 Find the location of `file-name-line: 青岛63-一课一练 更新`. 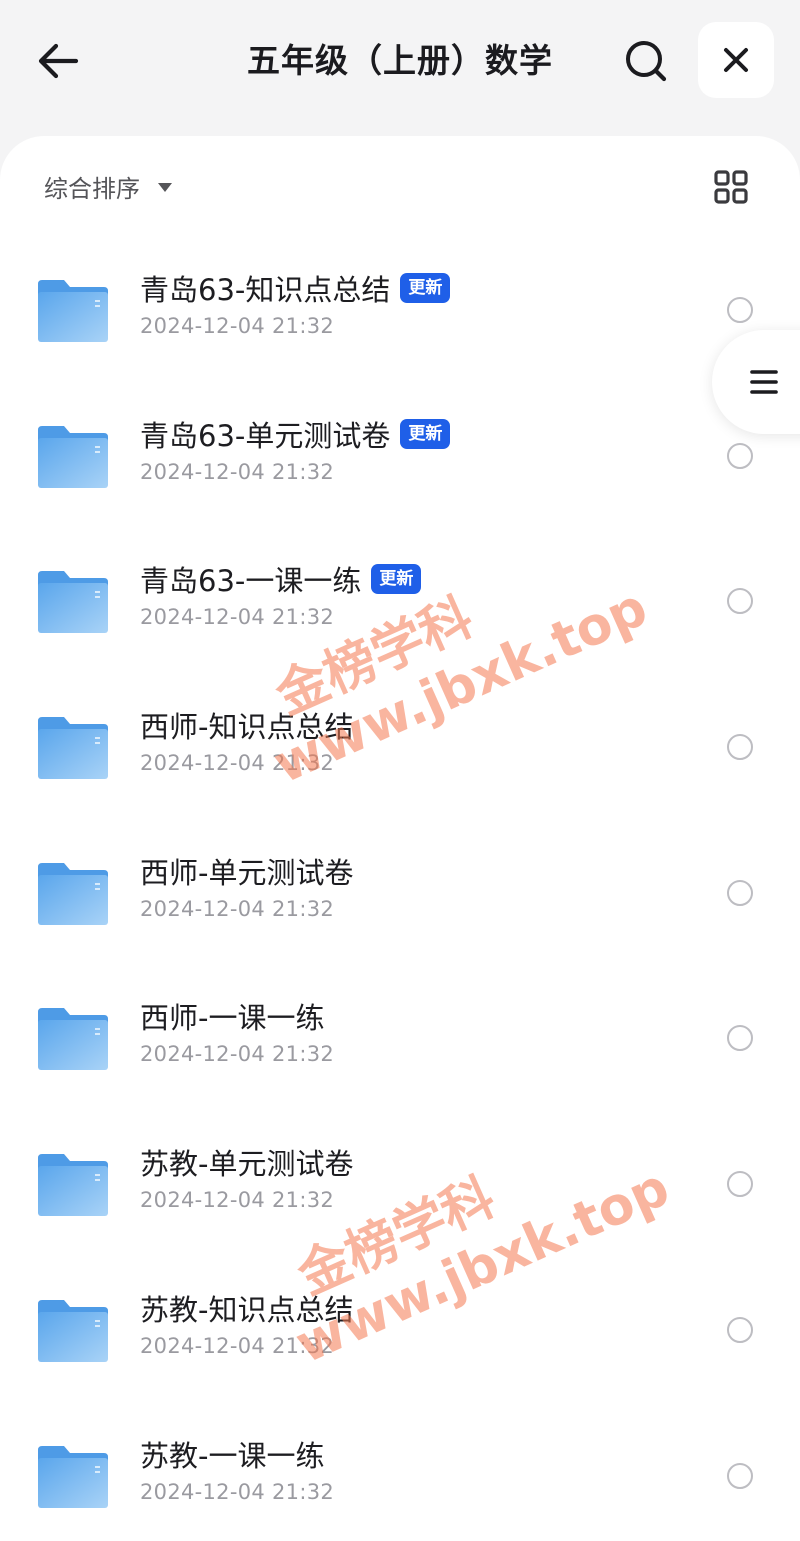

file-name-line: 青岛63-一课一练 更新 is located at coordinates (281, 579).